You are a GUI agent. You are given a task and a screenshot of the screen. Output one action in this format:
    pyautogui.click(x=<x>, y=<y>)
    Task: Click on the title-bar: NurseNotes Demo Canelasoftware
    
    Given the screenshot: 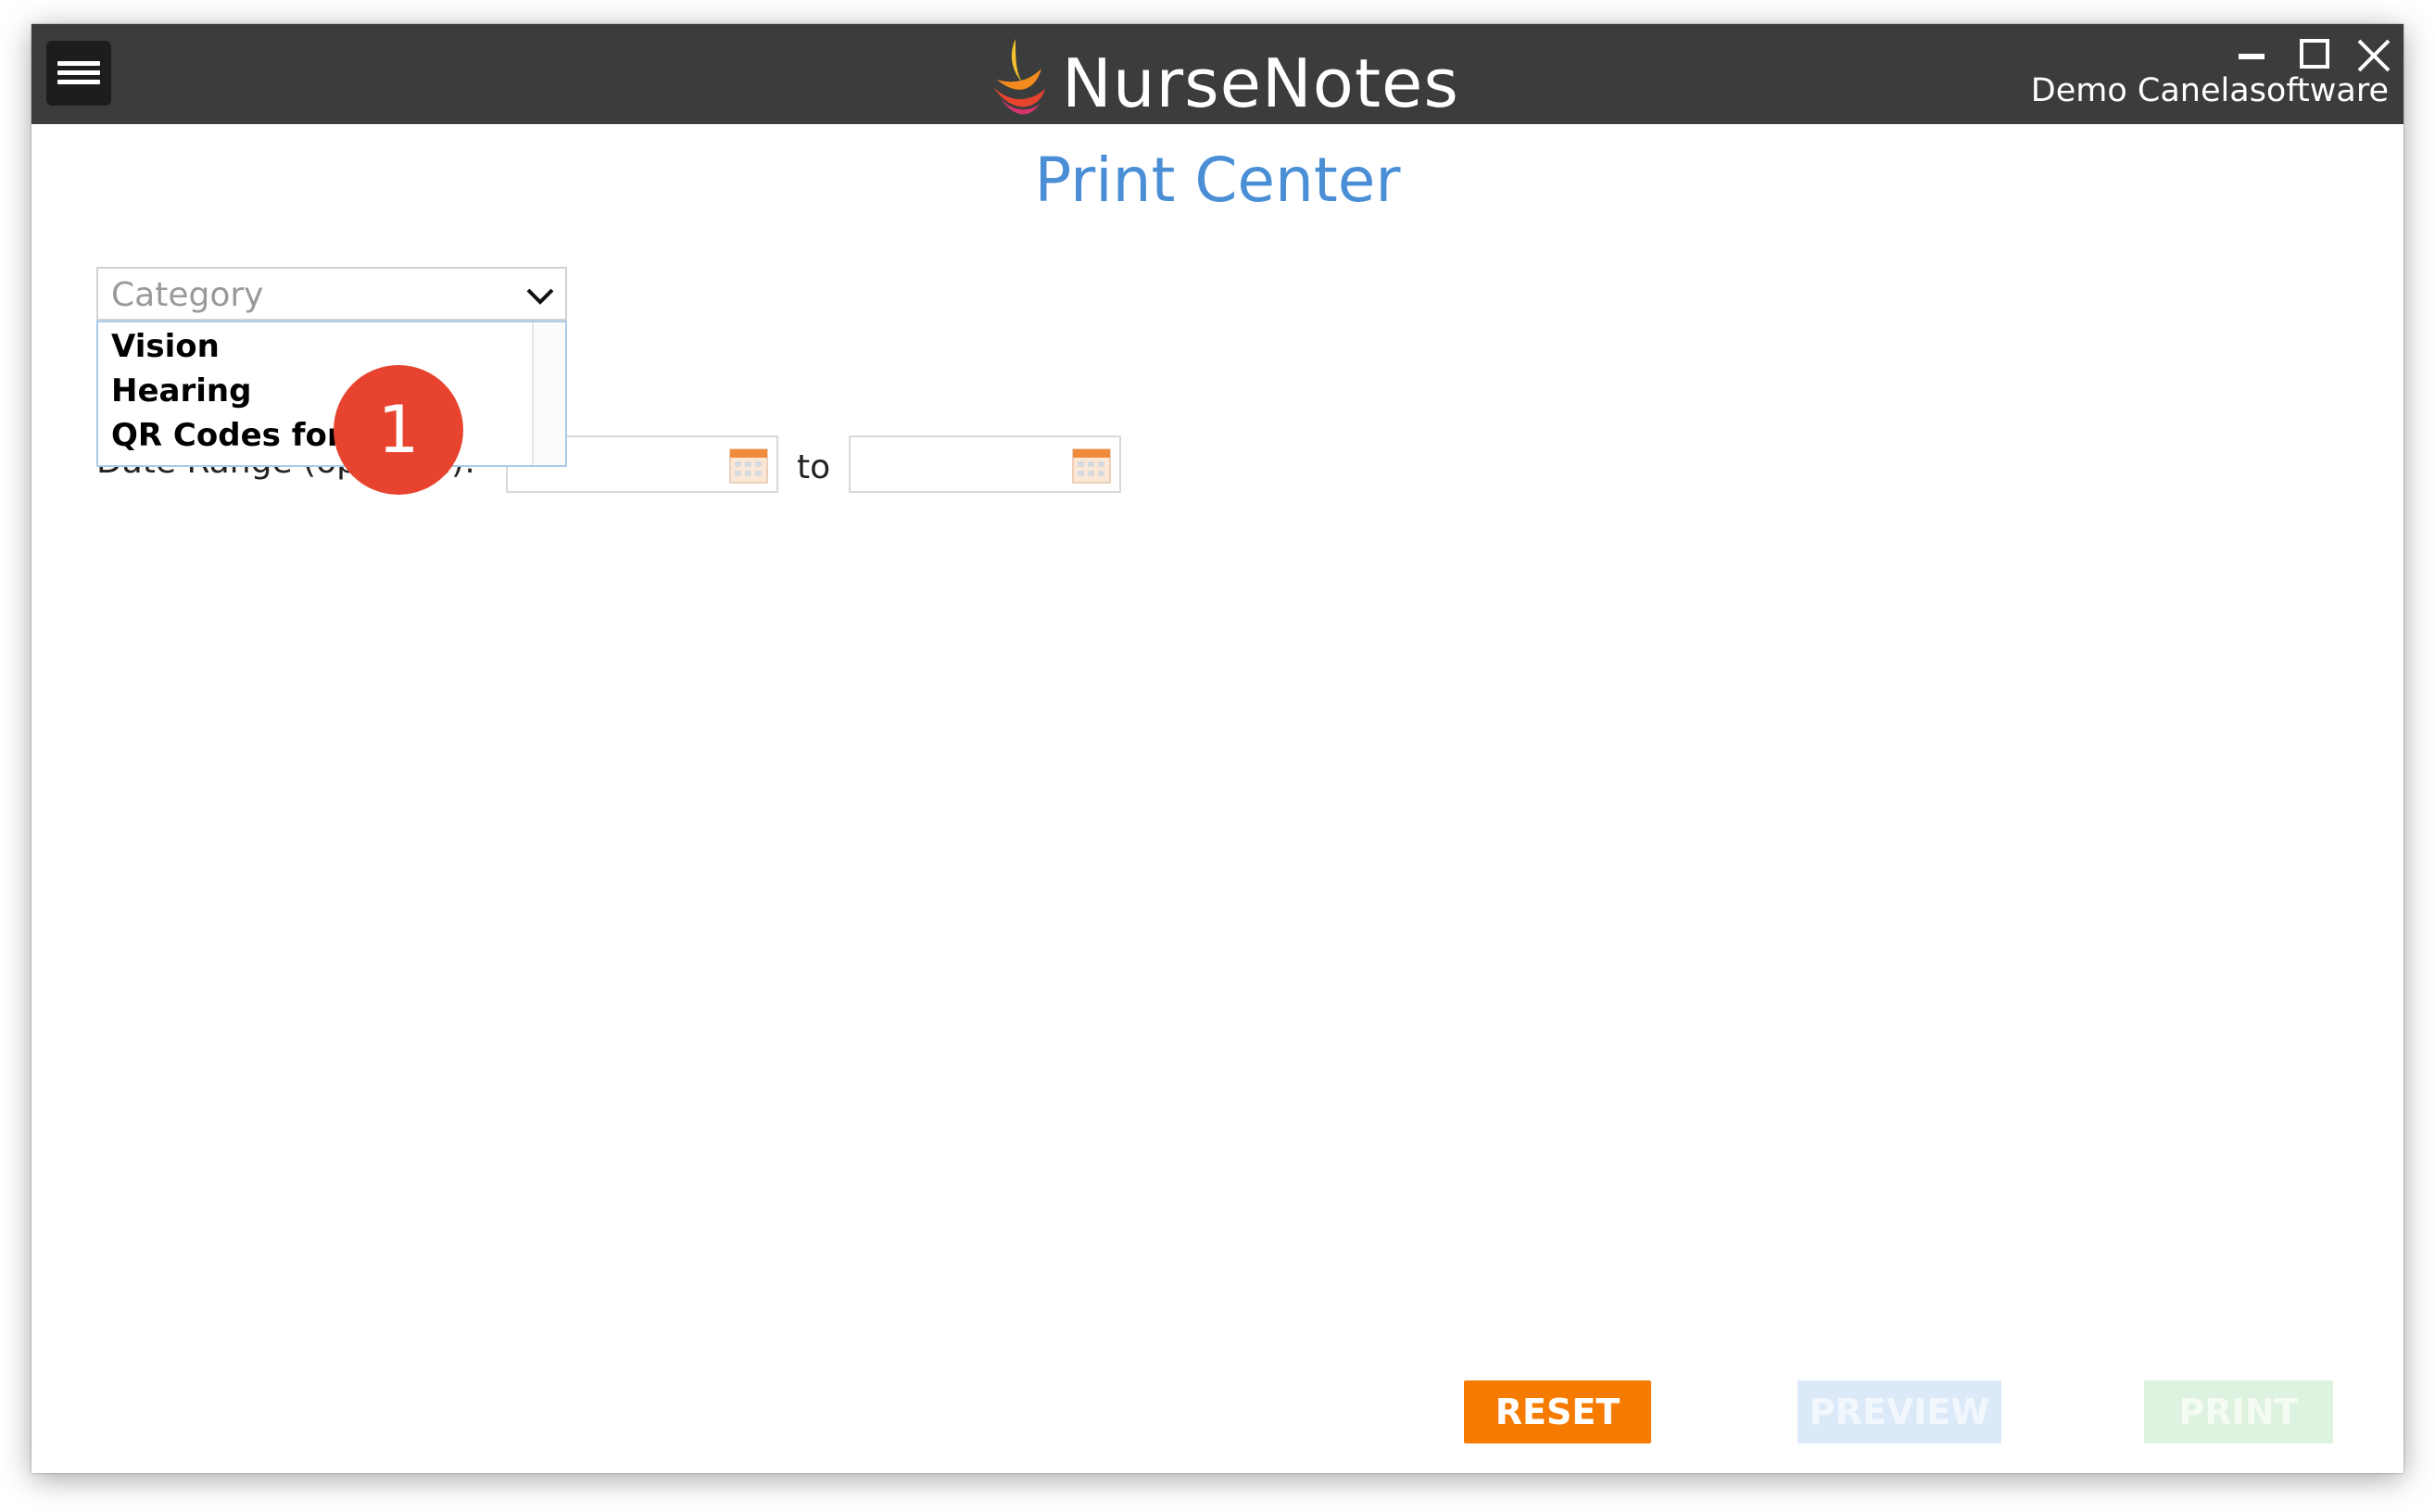 What is the action you would take?
    pyautogui.click(x=1217, y=74)
    